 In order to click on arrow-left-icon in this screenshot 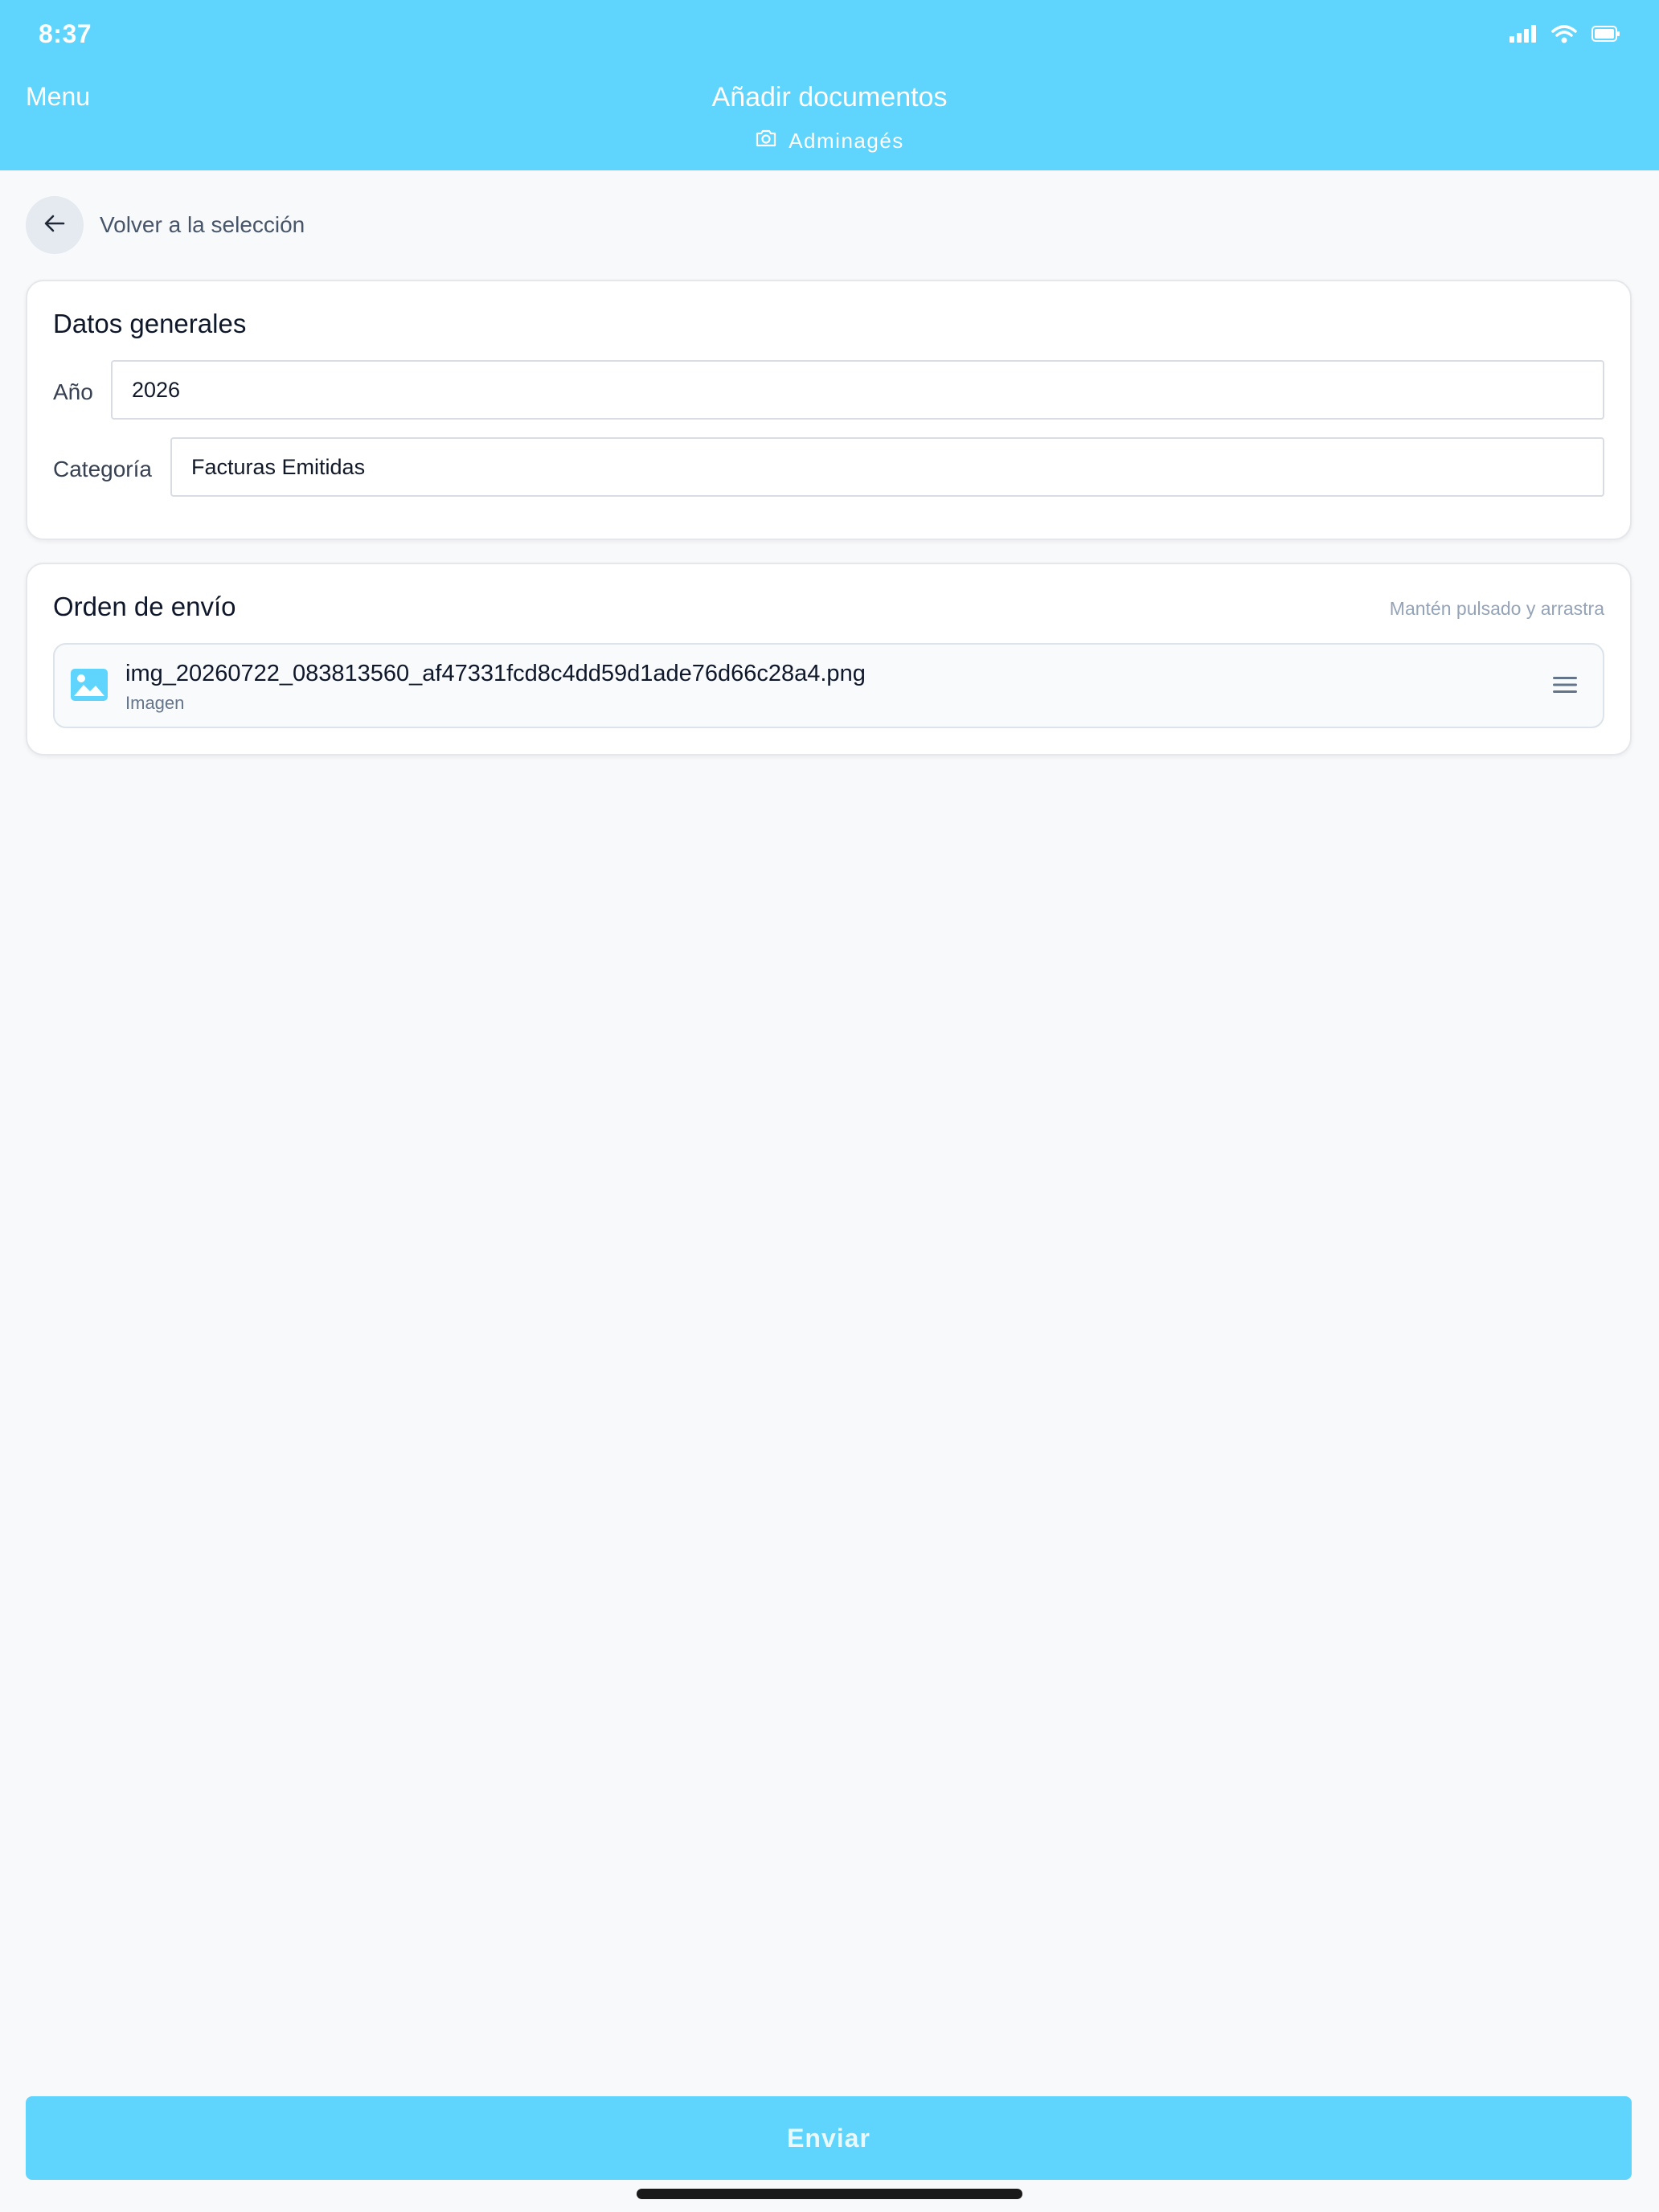, I will do `click(54, 226)`.